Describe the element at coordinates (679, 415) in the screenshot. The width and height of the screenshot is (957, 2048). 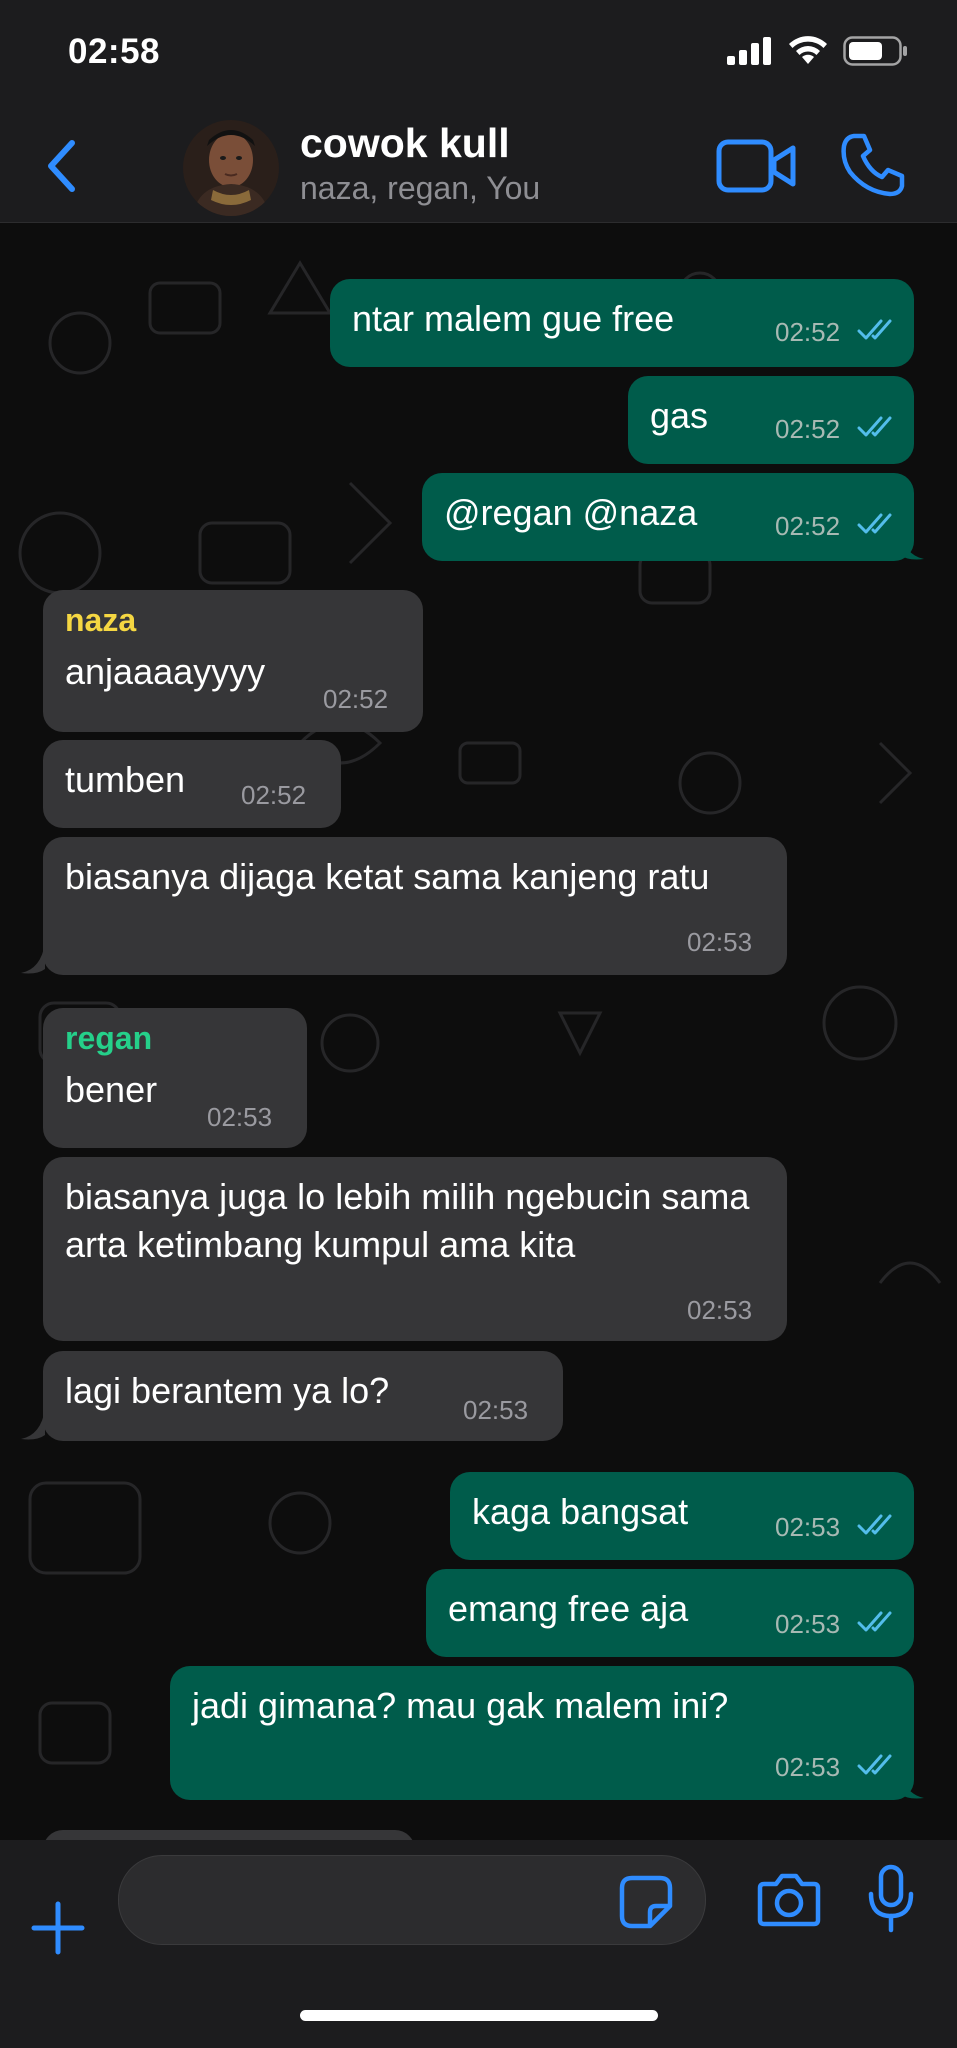
I see `message-text: gas` at that location.